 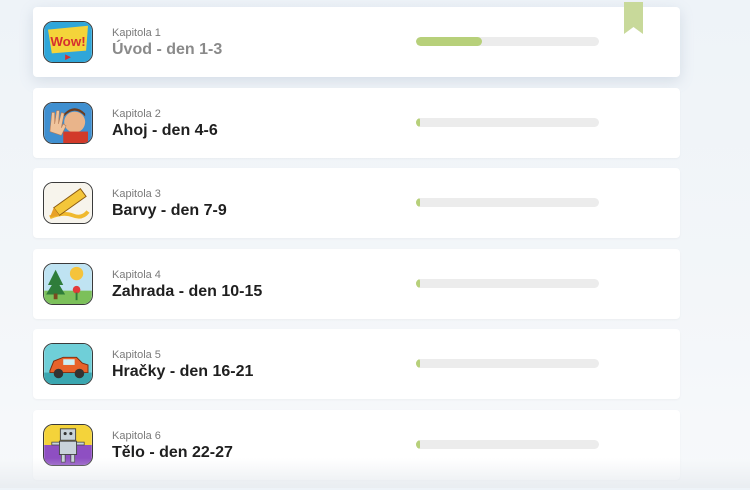 What do you see at coordinates (165, 130) in the screenshot?
I see `chapter-title: Ahoj - den 4-6` at bounding box center [165, 130].